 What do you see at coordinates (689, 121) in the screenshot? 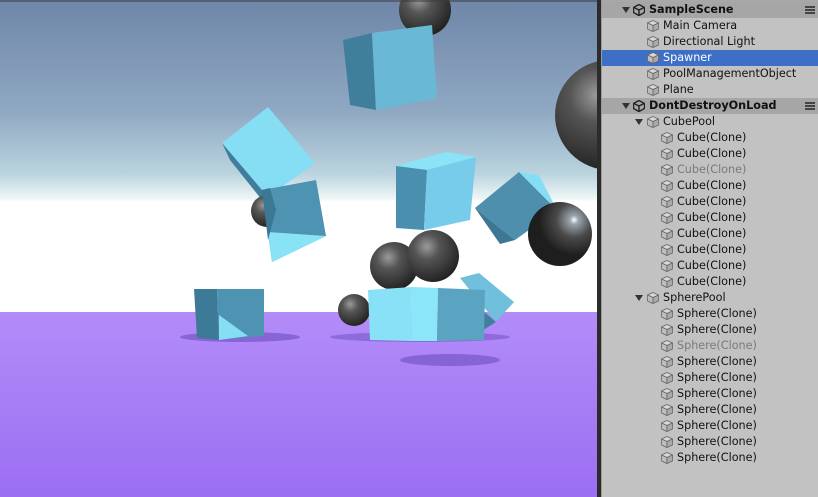
I see `hierarchy-group-label: CubePool` at bounding box center [689, 121].